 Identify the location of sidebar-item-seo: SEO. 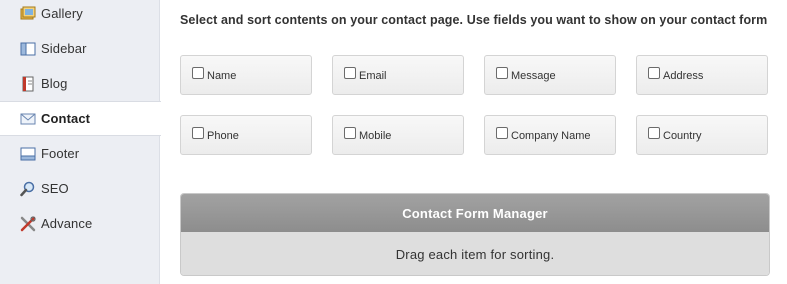
(80, 188).